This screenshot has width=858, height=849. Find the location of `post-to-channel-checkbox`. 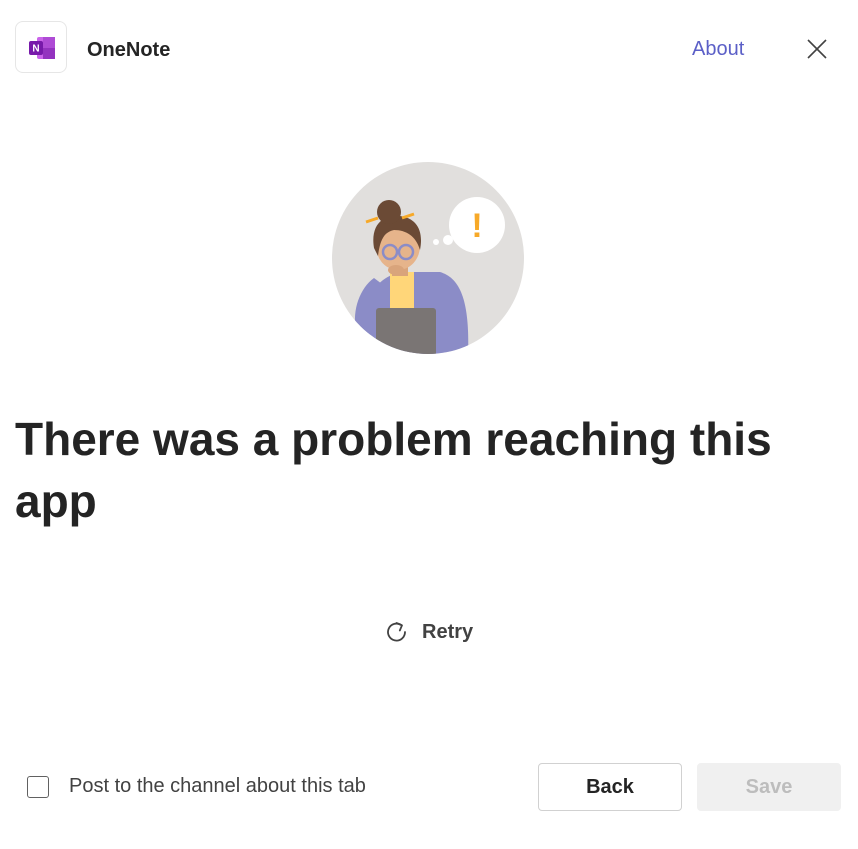

post-to-channel-checkbox is located at coordinates (38, 786).